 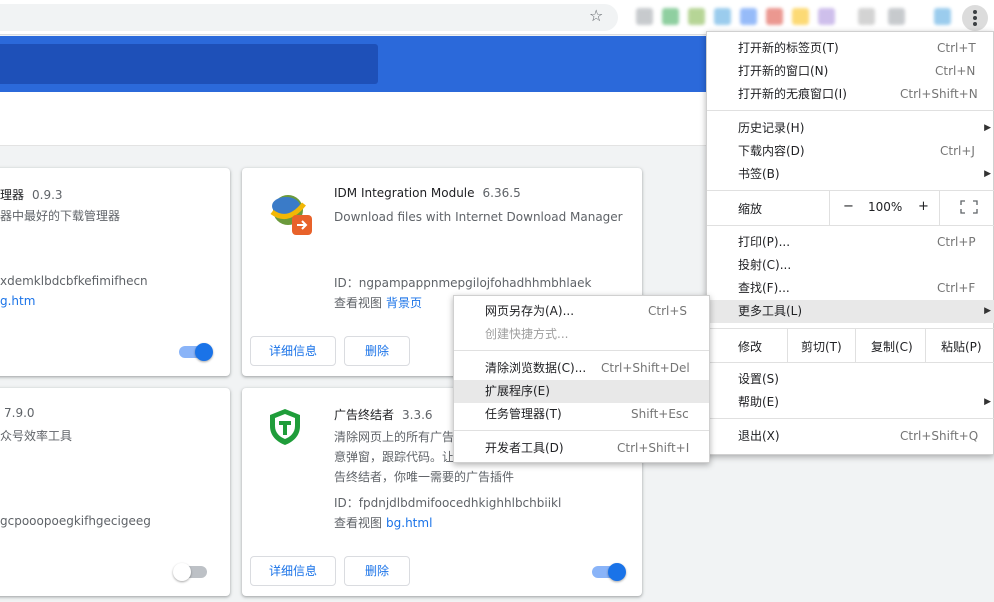 I want to click on menu-item-new-tab: 打开新的标签页(T) Ctrl+T, so click(x=850, y=48).